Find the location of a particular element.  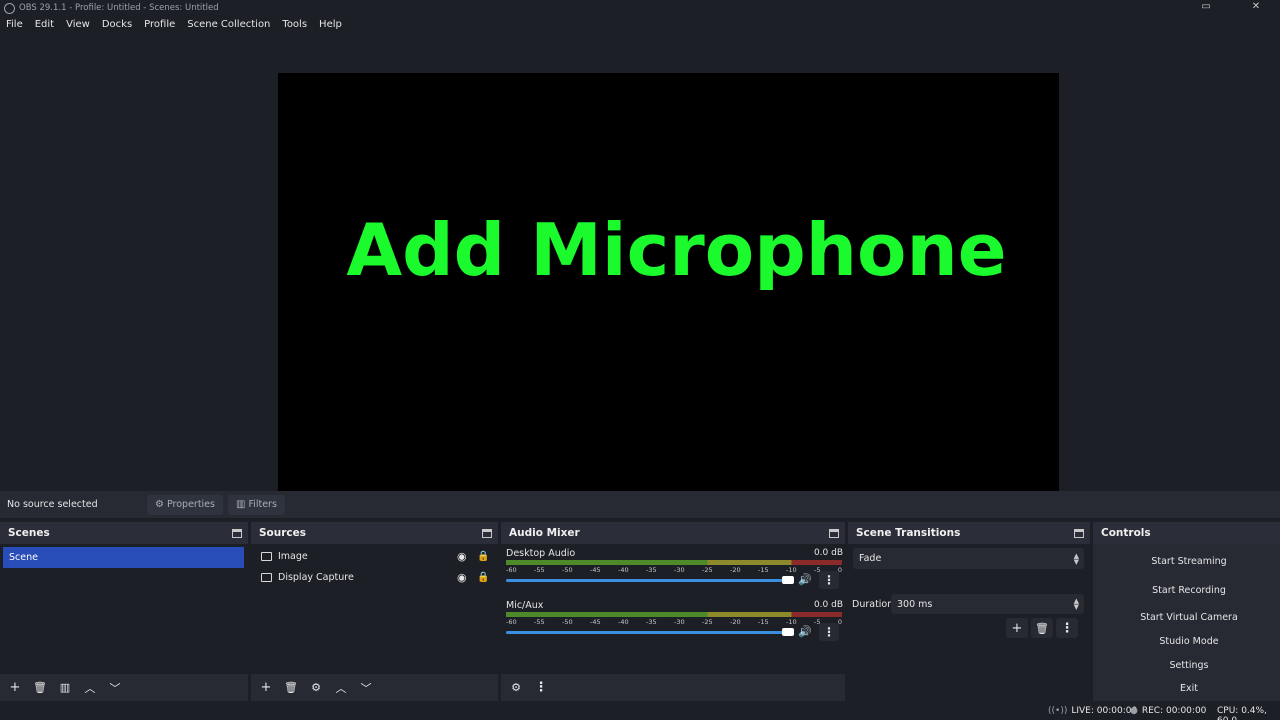

menu-view: View is located at coordinates (78, 24).